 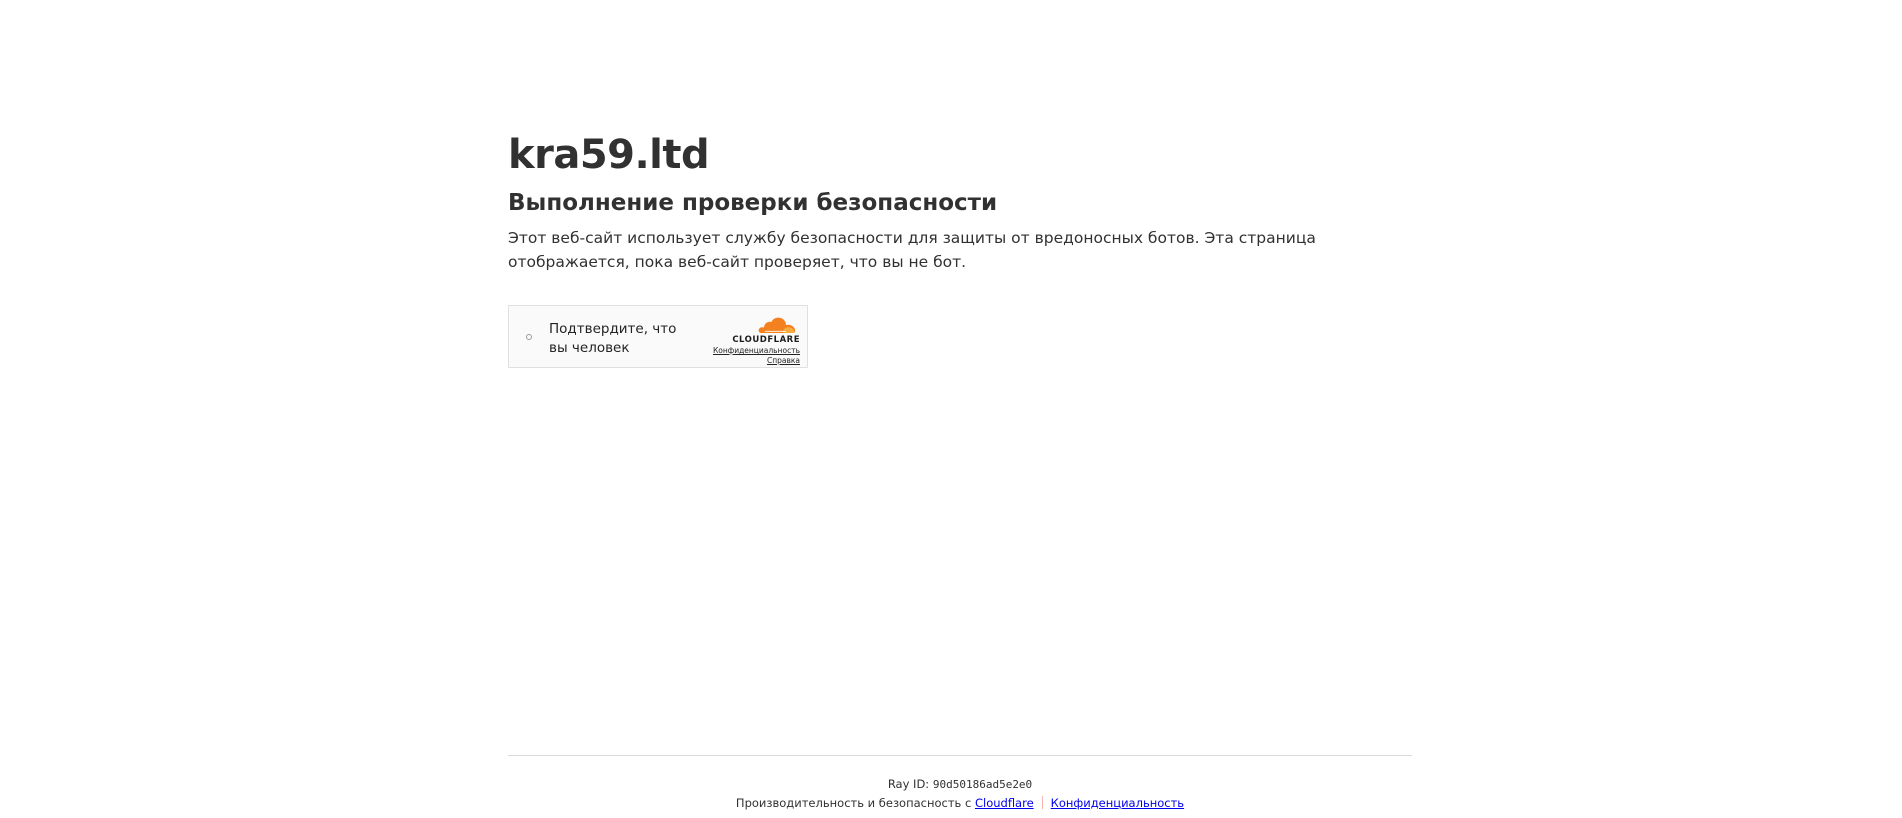 What do you see at coordinates (753, 203) in the screenshot?
I see `security-check-heading: Выполнение проверки безопасности` at bounding box center [753, 203].